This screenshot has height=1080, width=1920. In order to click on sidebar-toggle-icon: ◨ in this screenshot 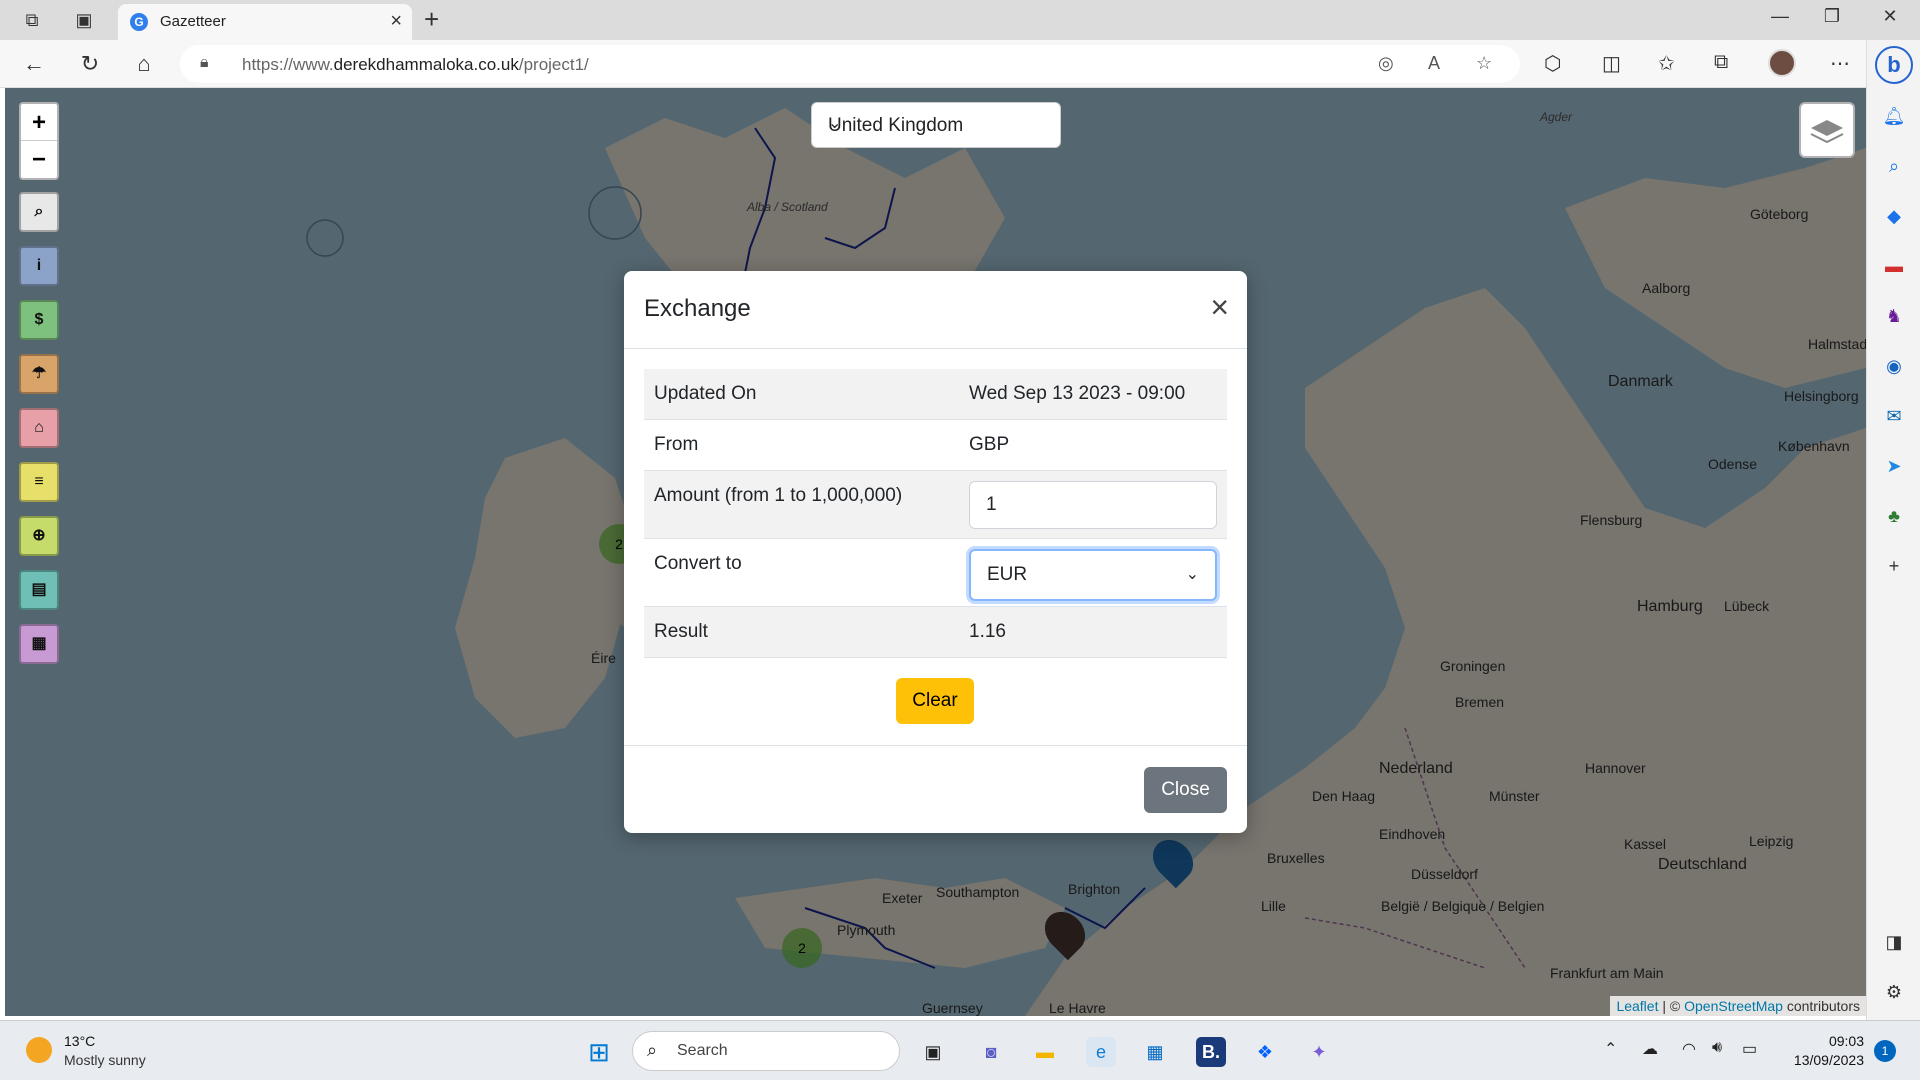, I will do `click(1894, 942)`.